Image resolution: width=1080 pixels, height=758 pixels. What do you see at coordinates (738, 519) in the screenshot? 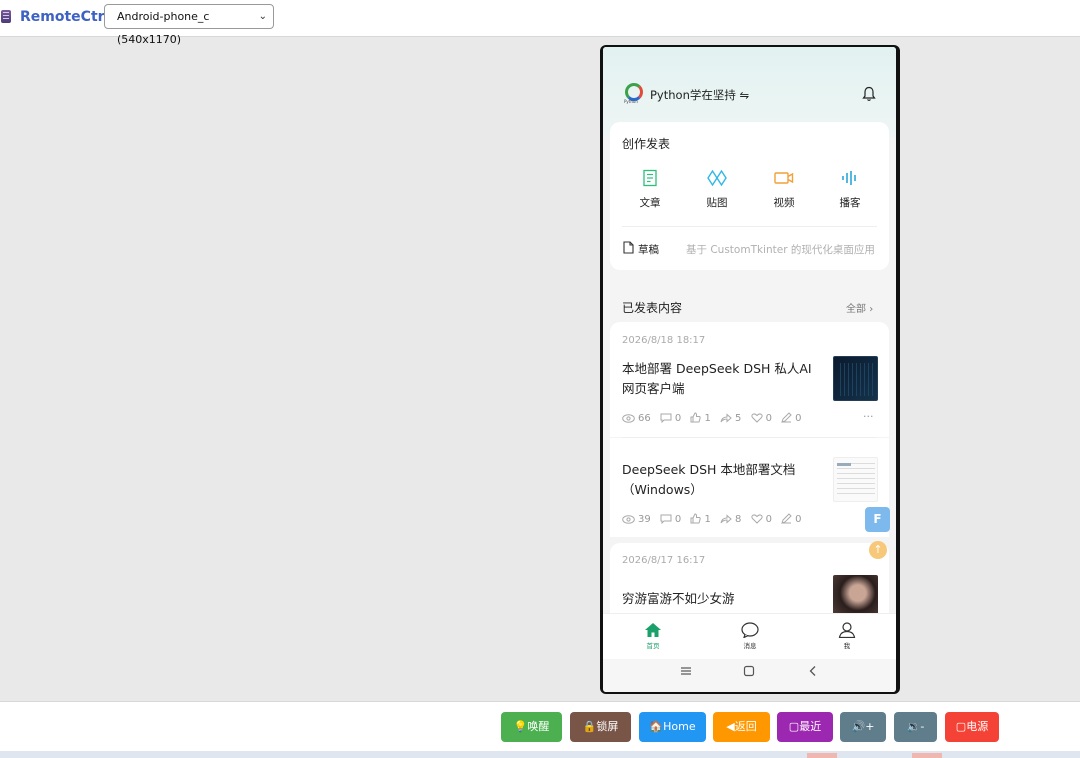
I see `shares-count: 8` at bounding box center [738, 519].